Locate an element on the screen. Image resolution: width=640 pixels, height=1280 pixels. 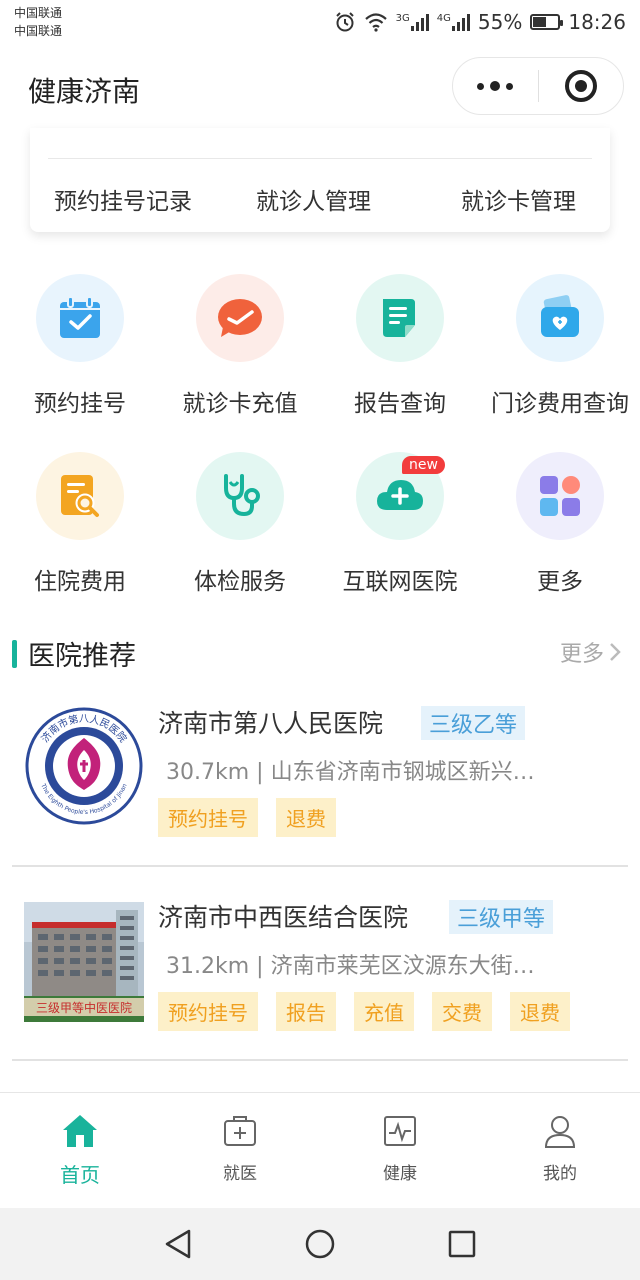
battery-fill is located at coordinates (540, 22).